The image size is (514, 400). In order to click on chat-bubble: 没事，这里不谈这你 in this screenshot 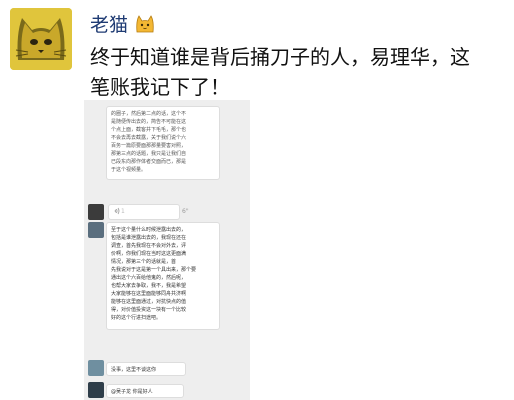, I will do `click(146, 369)`.